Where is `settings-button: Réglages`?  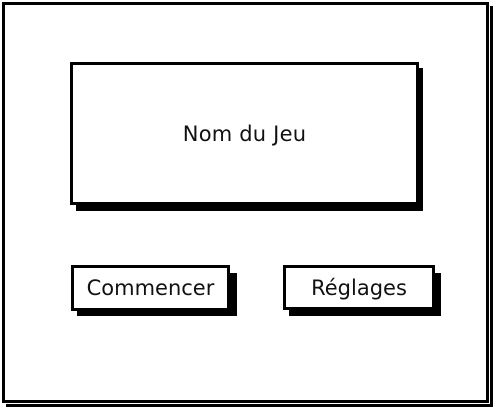 settings-button: Réglages is located at coordinates (359, 287).